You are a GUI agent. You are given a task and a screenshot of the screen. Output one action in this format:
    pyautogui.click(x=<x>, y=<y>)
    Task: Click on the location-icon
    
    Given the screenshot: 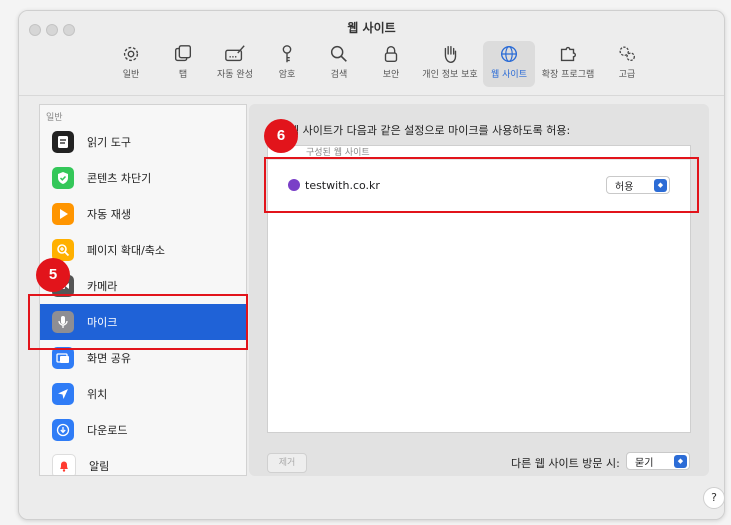 What is the action you would take?
    pyautogui.click(x=63, y=394)
    